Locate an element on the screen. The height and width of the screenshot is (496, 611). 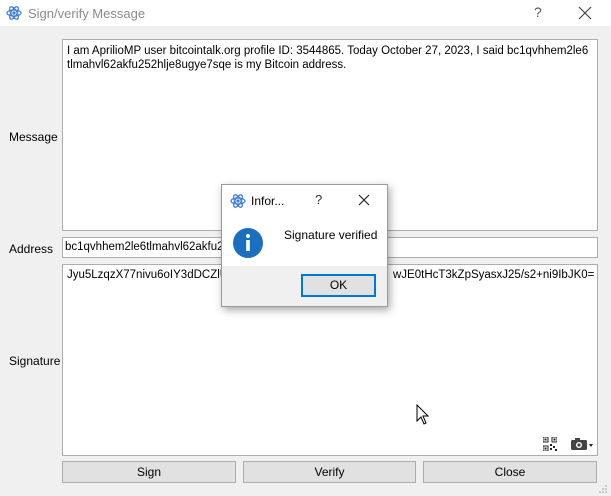
dialog-close-icon is located at coordinates (364, 200).